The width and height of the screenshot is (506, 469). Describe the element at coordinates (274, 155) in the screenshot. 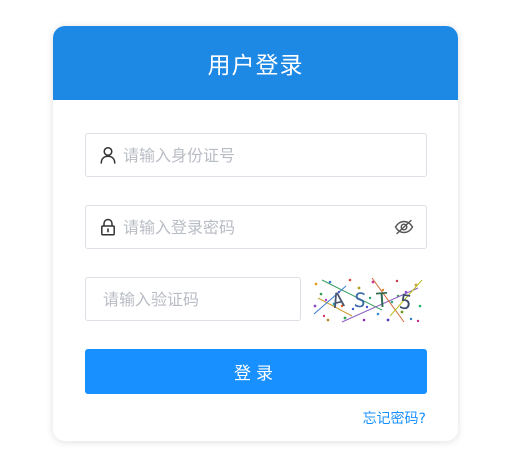

I see `idcard-input` at that location.